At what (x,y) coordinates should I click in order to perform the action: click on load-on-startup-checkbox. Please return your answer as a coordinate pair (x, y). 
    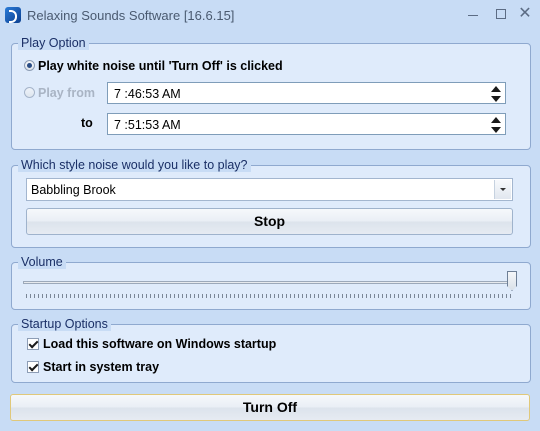
    Looking at the image, I should click on (33, 344).